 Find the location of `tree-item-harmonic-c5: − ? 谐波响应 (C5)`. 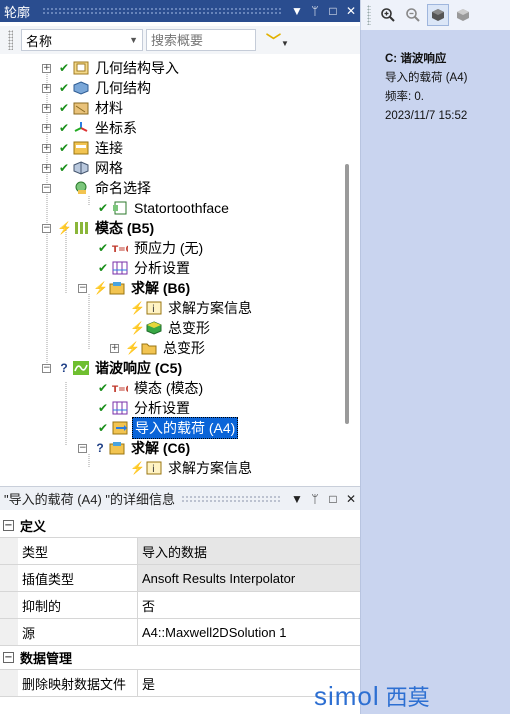

tree-item-harmonic-c5: − ? 谐波响应 (C5) is located at coordinates (113, 368).